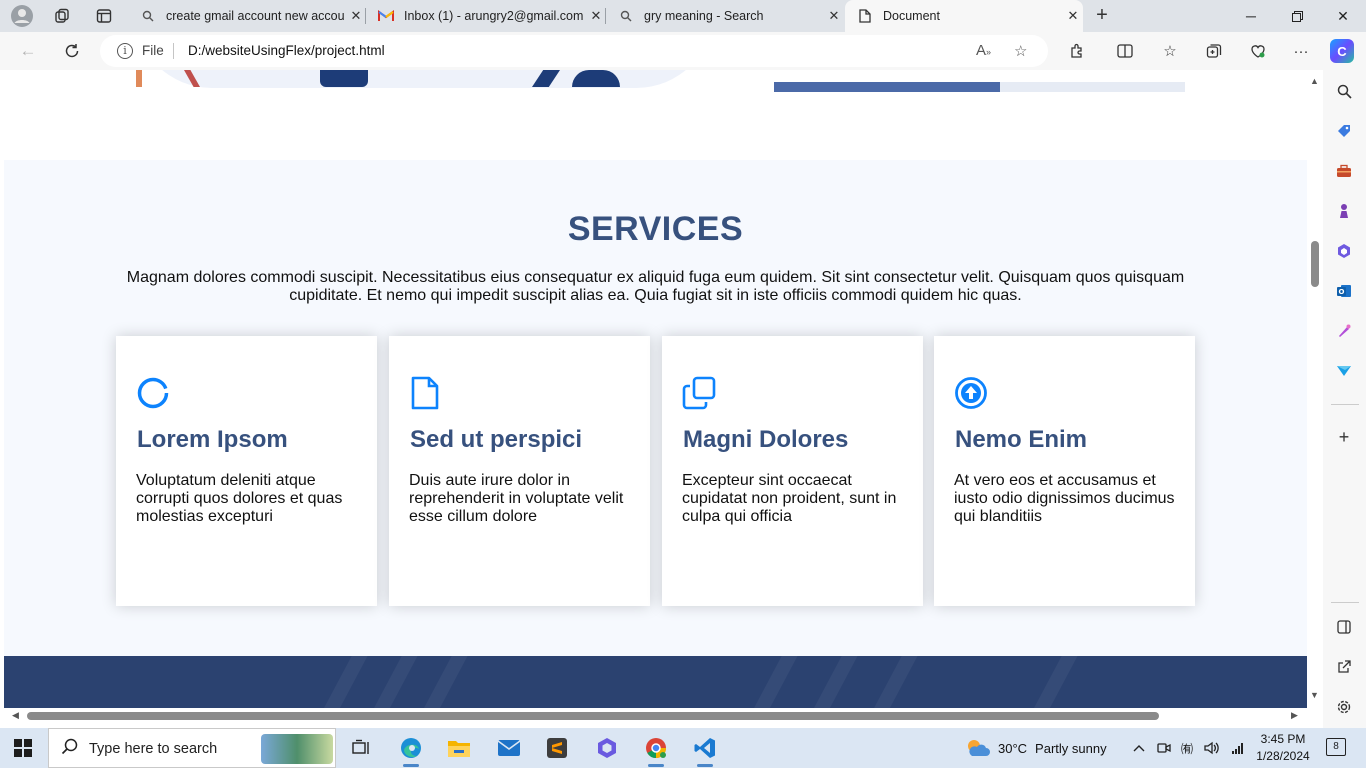  What do you see at coordinates (705, 750) in the screenshot?
I see `vscode-icon` at bounding box center [705, 750].